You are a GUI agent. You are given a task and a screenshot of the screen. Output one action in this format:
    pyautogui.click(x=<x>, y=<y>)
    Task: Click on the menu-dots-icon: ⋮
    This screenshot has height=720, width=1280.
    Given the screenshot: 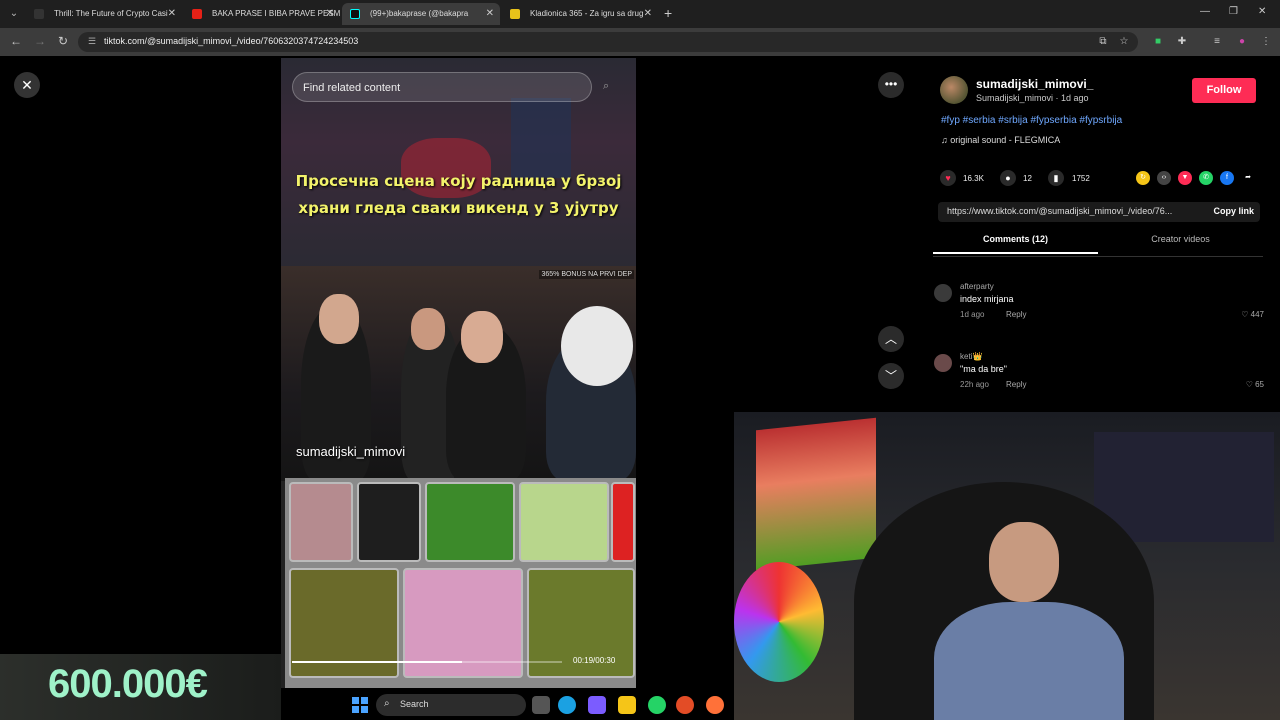 What is the action you would take?
    pyautogui.click(x=1266, y=42)
    